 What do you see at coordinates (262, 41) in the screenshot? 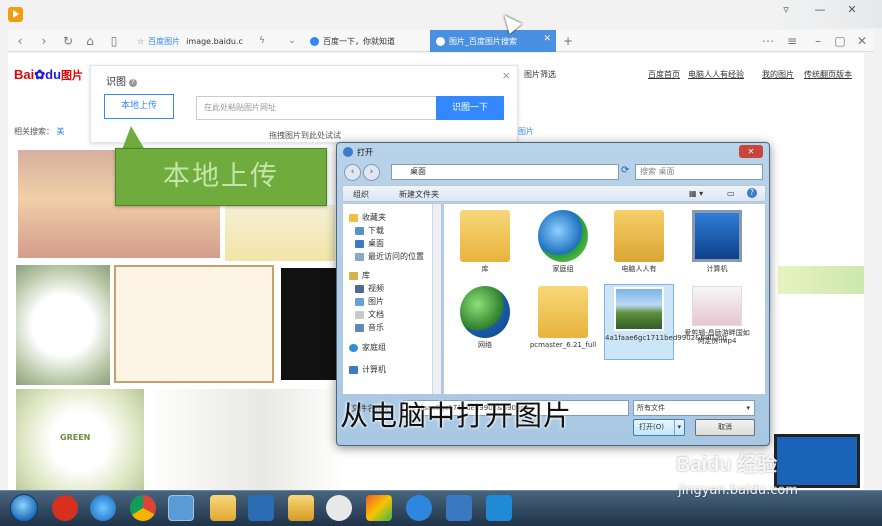
I see `bolt-icon: ϟ` at bounding box center [262, 41].